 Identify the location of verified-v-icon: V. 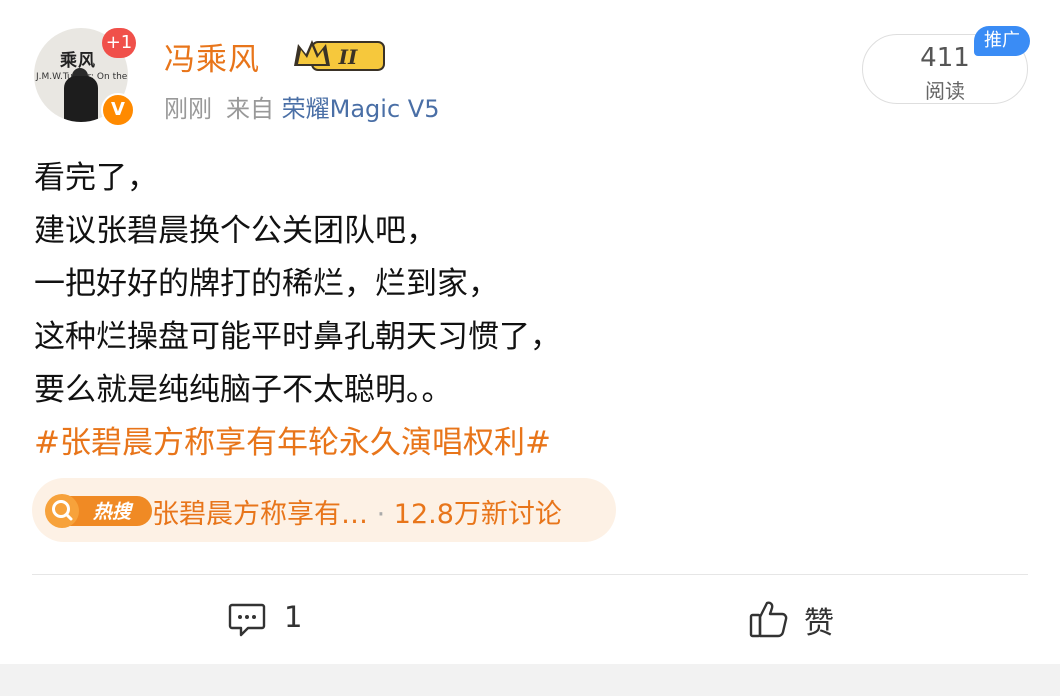
(118, 110).